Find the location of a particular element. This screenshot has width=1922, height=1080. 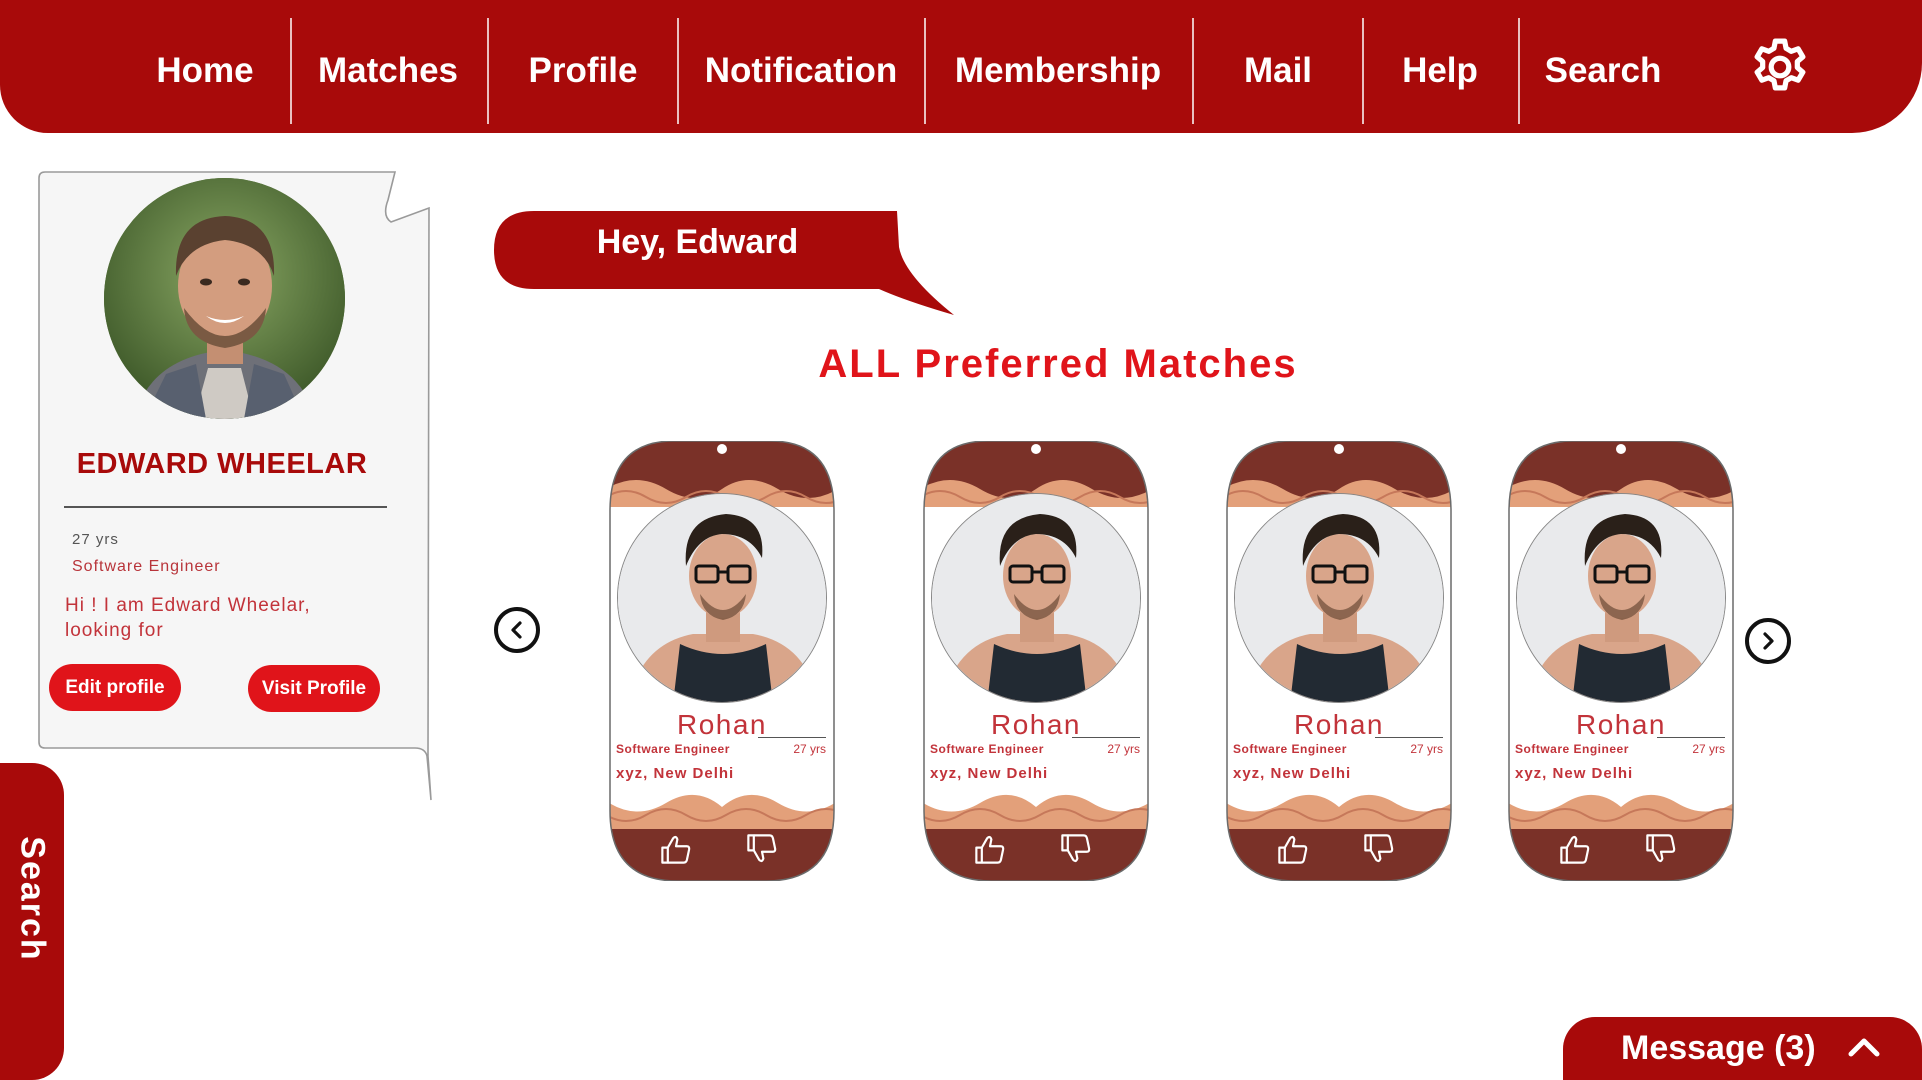

nav-search: Search is located at coordinates (1603, 71).